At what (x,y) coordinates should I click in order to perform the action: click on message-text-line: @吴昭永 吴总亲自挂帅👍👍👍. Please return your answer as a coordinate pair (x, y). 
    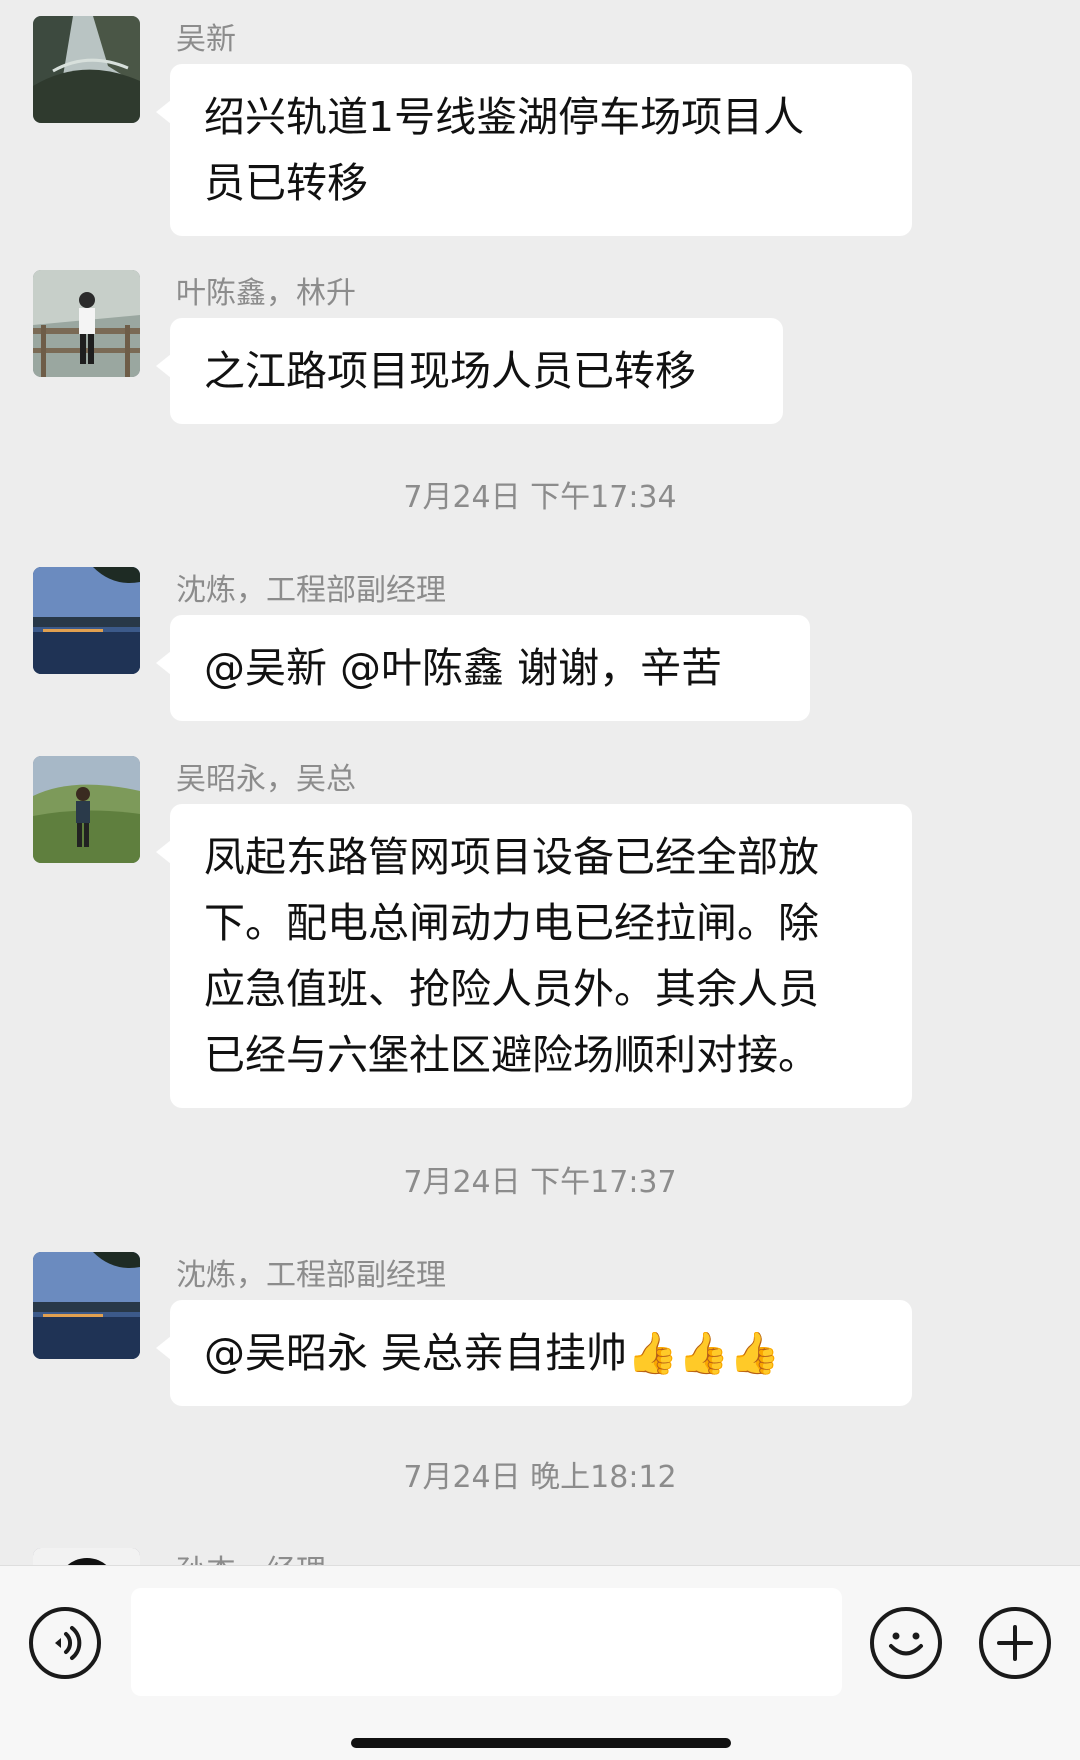
    Looking at the image, I should click on (541, 1353).